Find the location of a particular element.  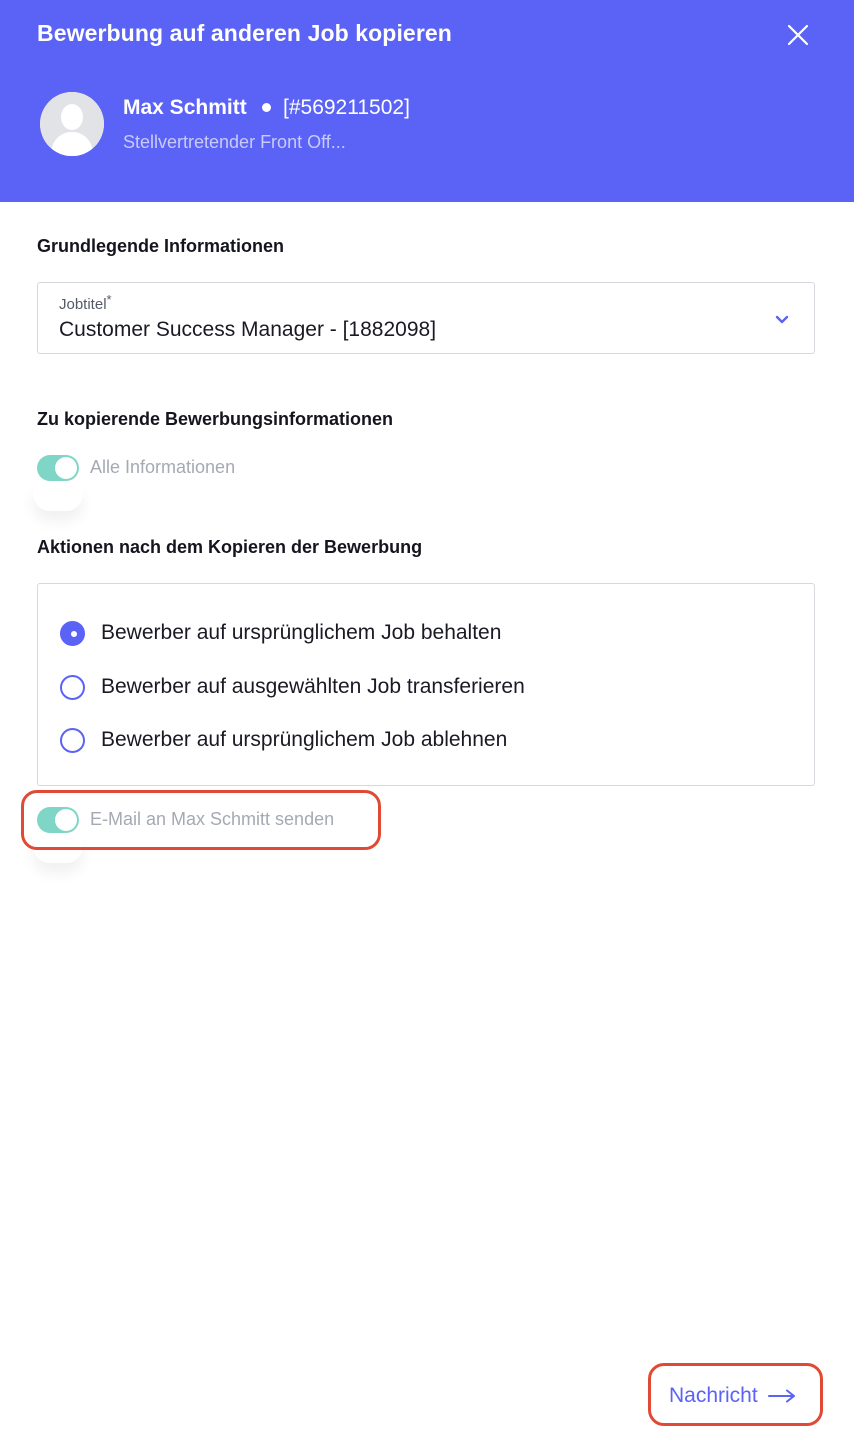

all-info-toggle is located at coordinates (58, 468).